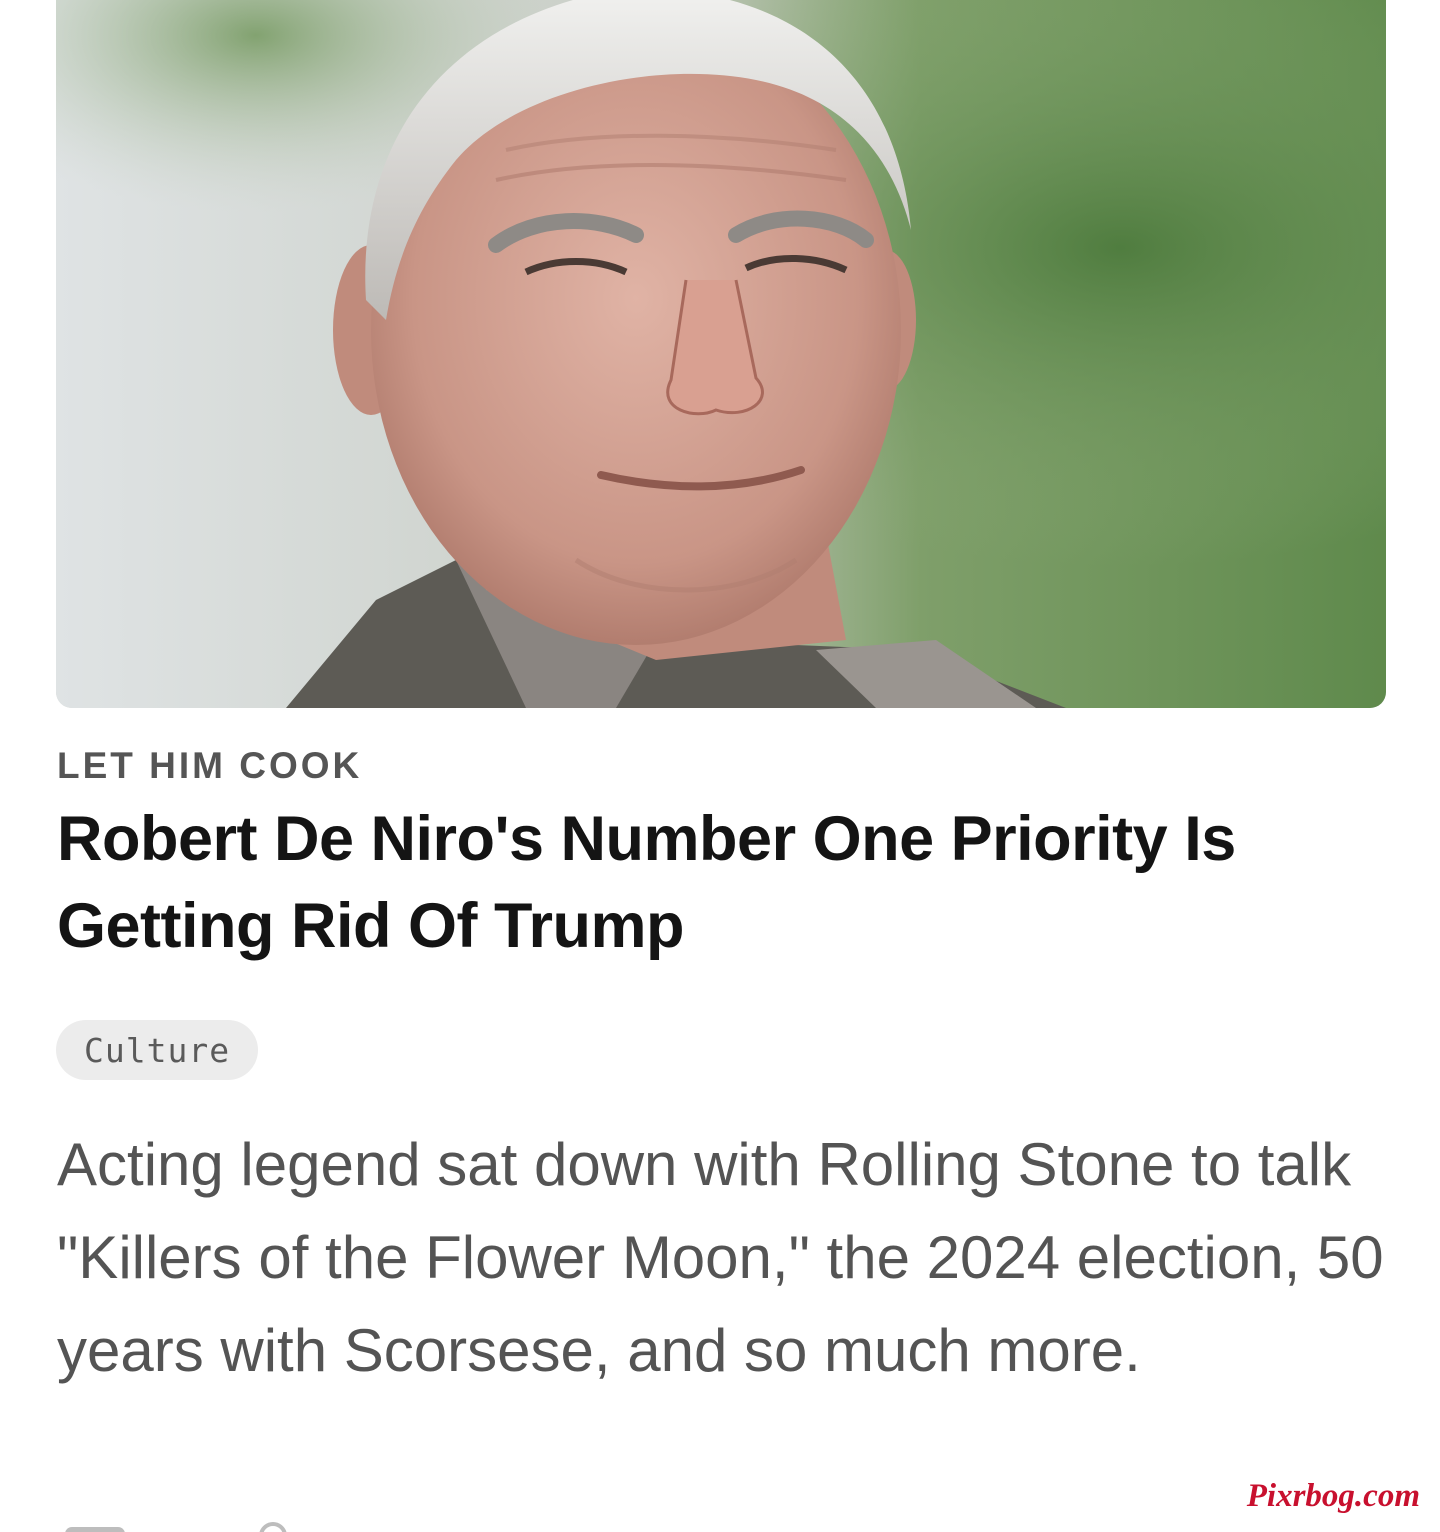 This screenshot has height=1532, width=1440. Describe the element at coordinates (1333, 1496) in the screenshot. I see `watermark: Pixrbog.com` at that location.